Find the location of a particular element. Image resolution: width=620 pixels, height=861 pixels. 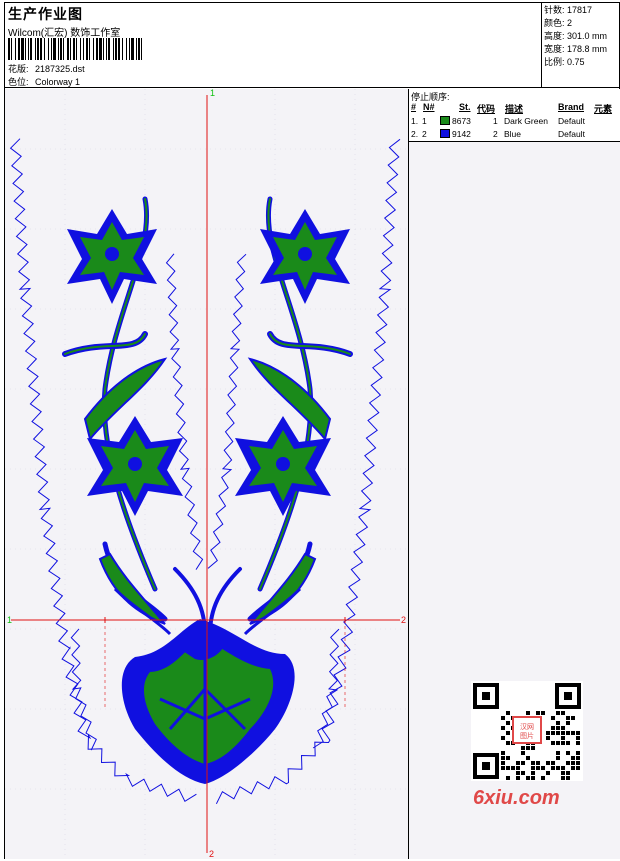

col-num: # is located at coordinates (414, 107).